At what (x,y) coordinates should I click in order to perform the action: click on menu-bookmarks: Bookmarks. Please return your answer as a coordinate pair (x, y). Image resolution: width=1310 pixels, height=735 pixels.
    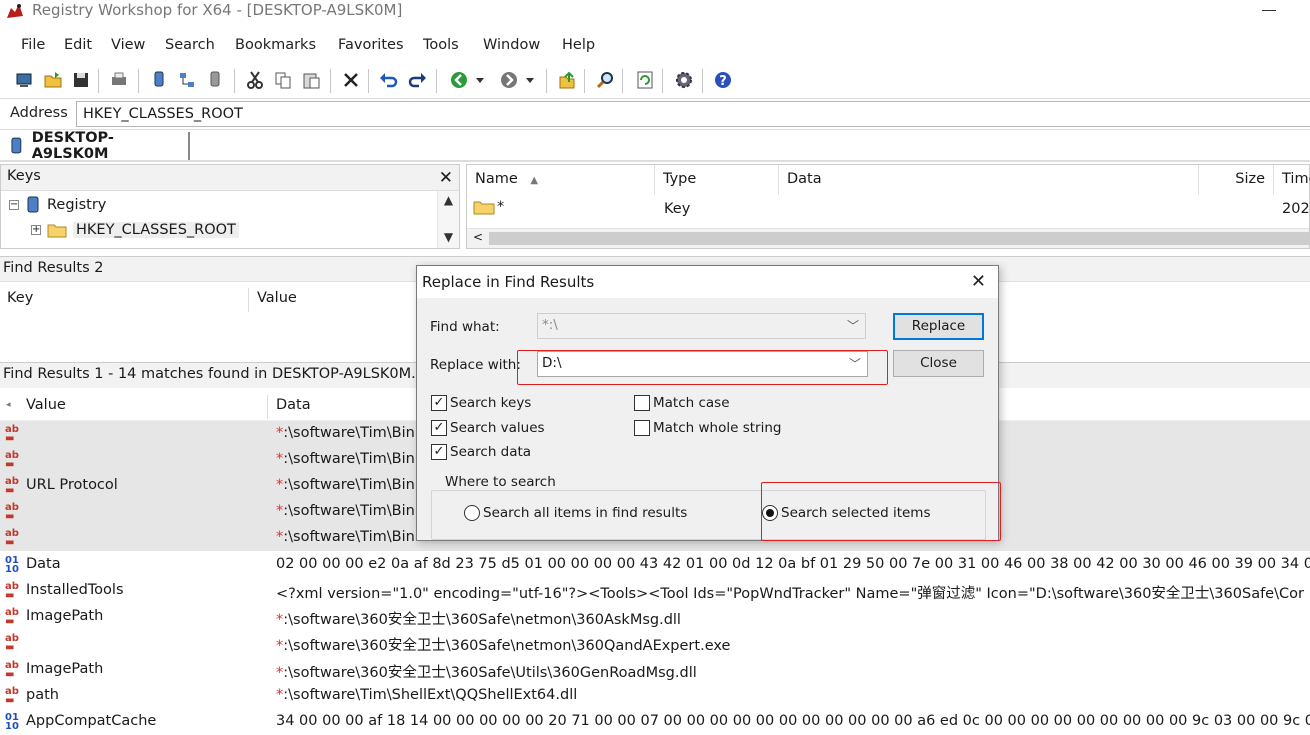
    Looking at the image, I should click on (275, 45).